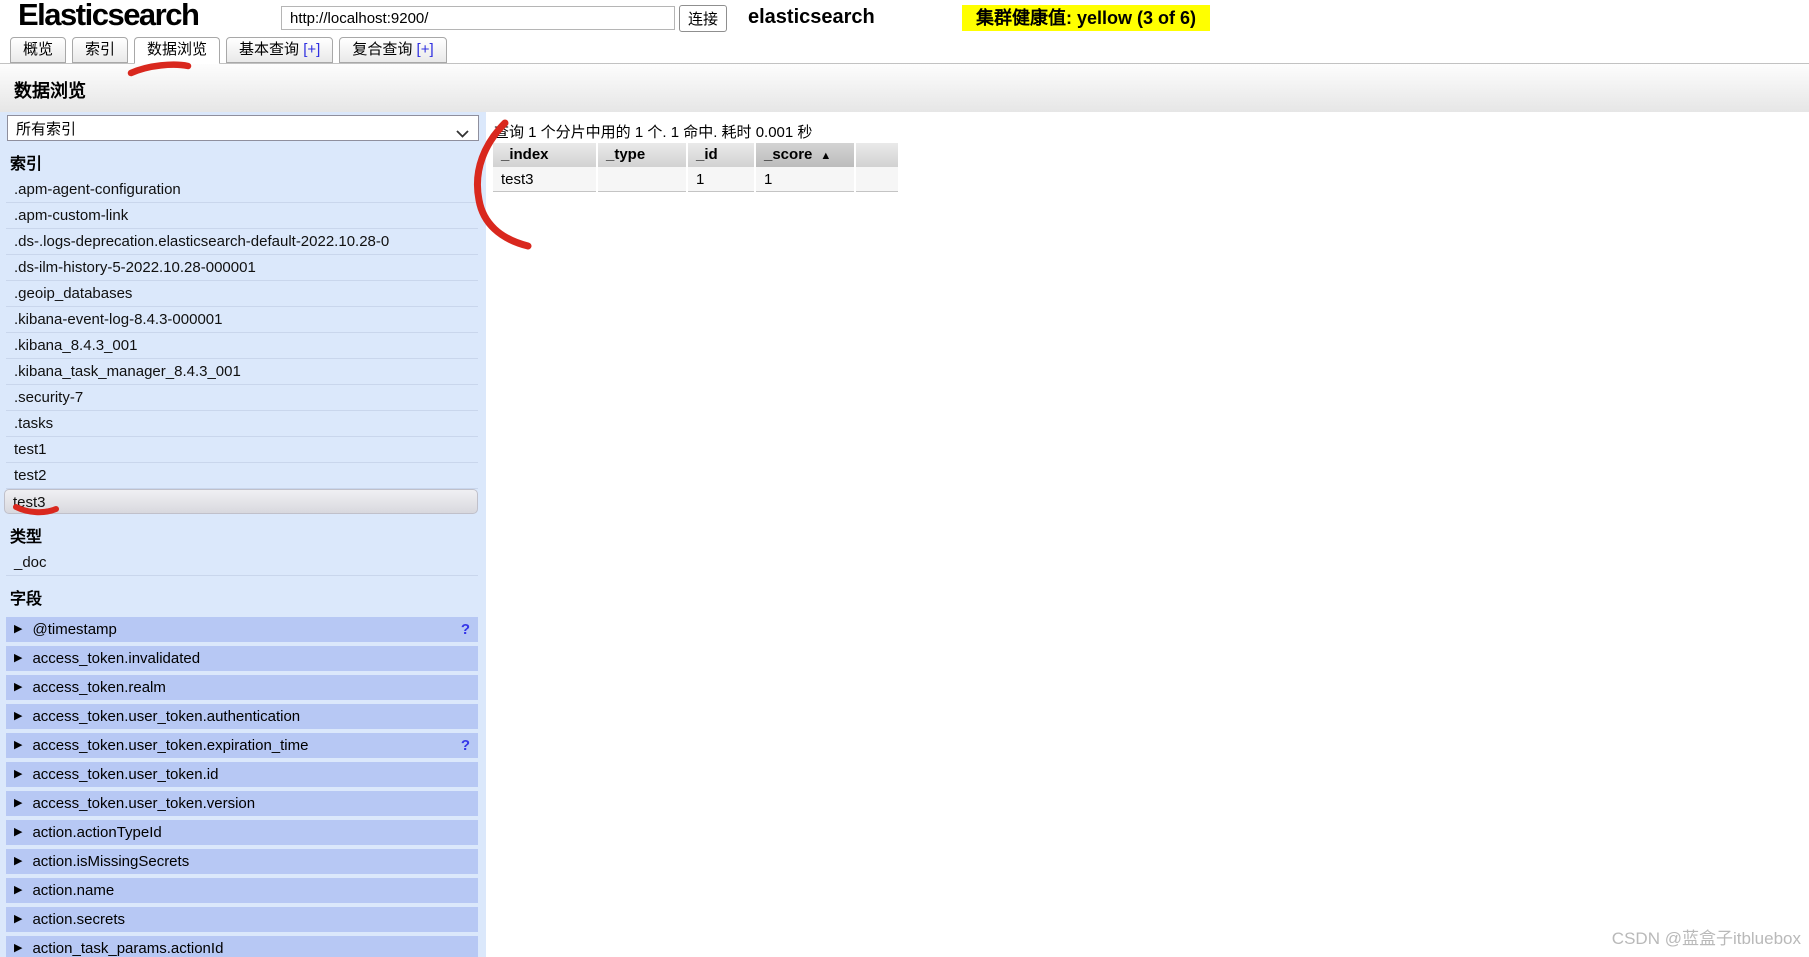 Image resolution: width=1809 pixels, height=957 pixels. I want to click on field-row: ▶ action.name, so click(242, 890).